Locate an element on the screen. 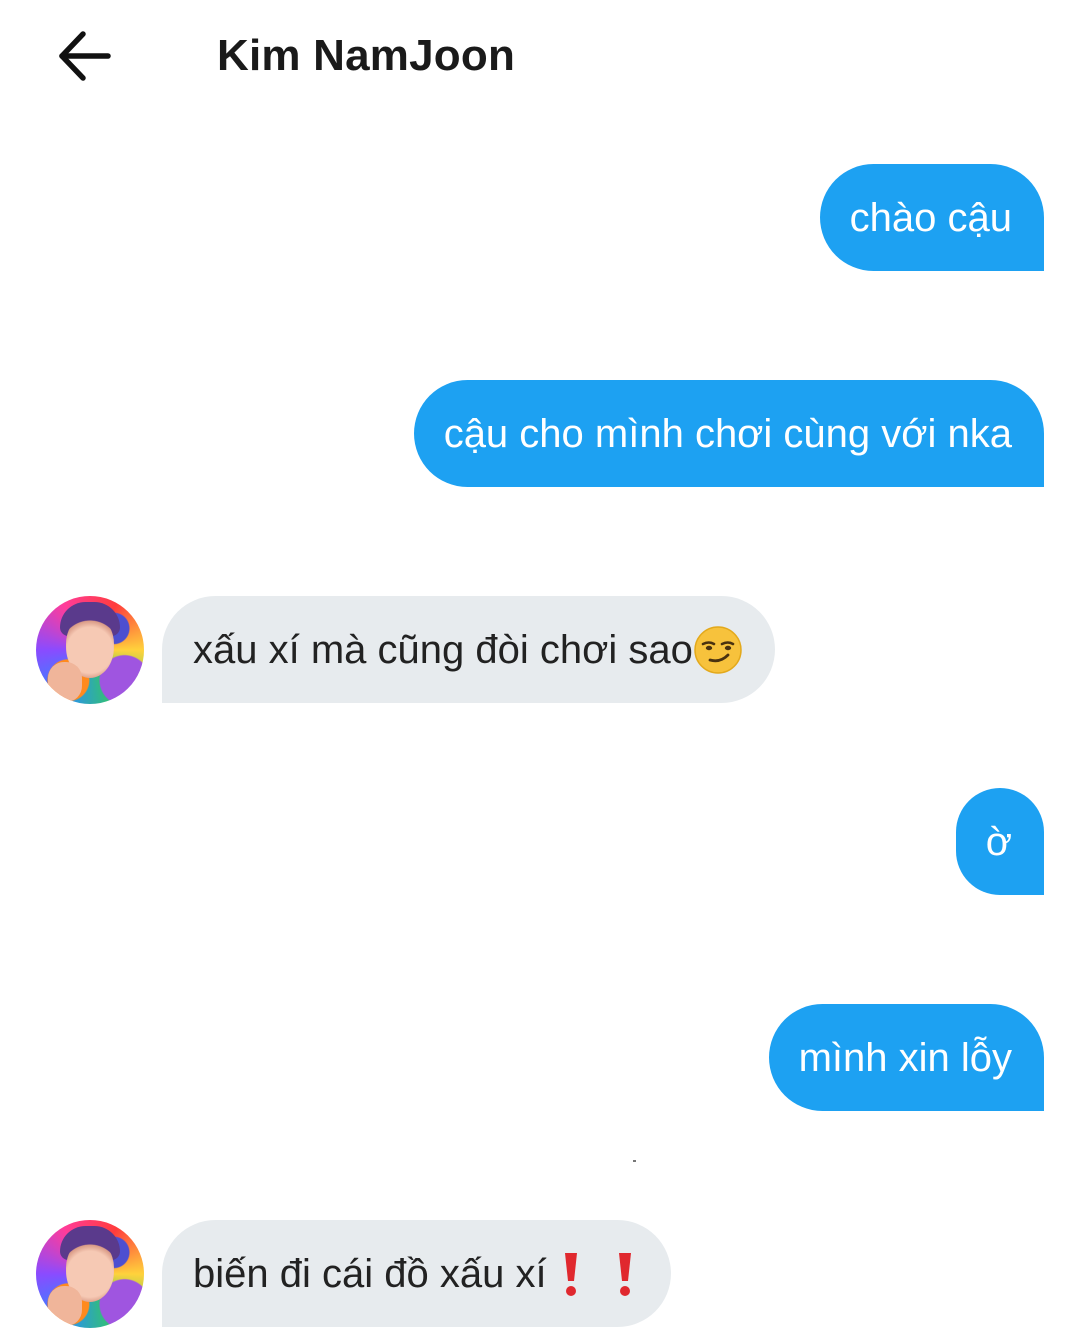 This screenshot has height=1328, width=1080. message-text: chào cậu is located at coordinates (930, 217).